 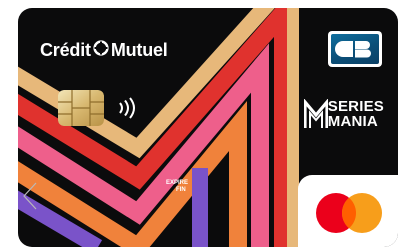 What do you see at coordinates (65, 50) in the screenshot?
I see `bank-name-left: Crédit` at bounding box center [65, 50].